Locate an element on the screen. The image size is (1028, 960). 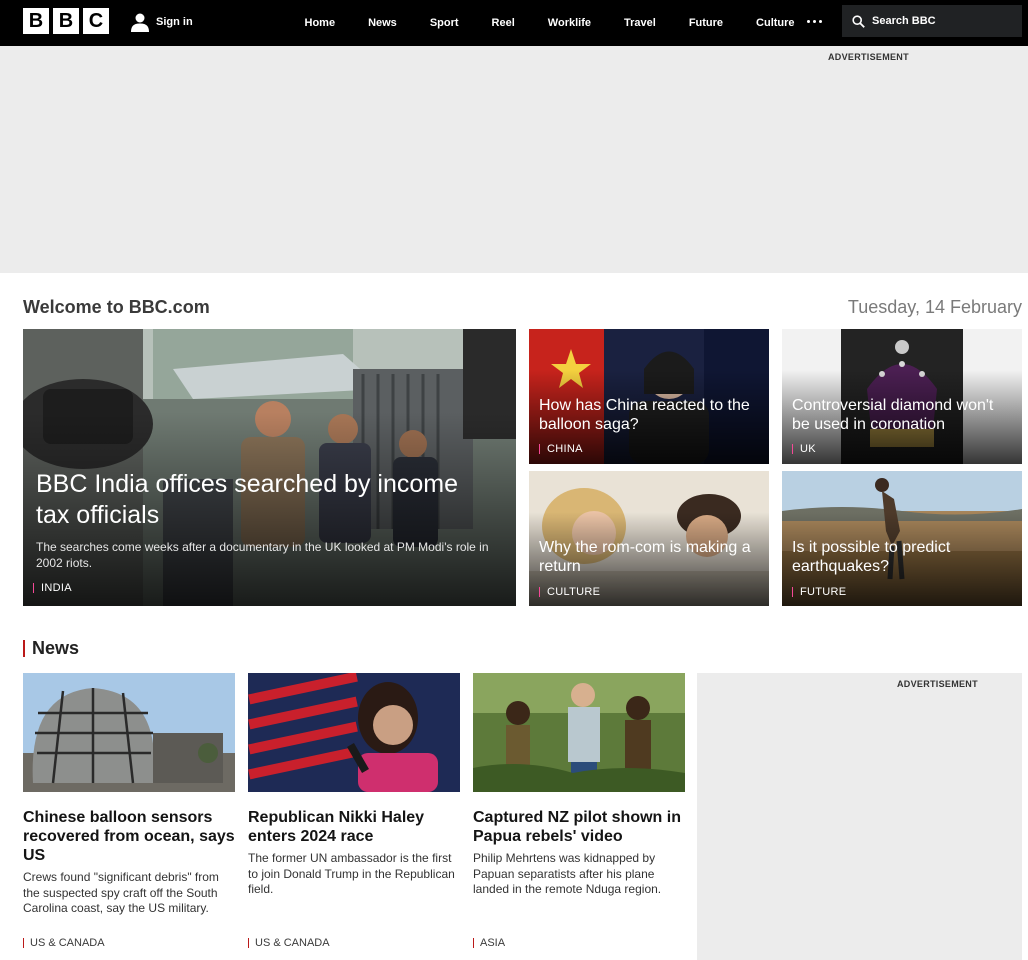
card-tag-culture: CULTURE is located at coordinates (569, 592).